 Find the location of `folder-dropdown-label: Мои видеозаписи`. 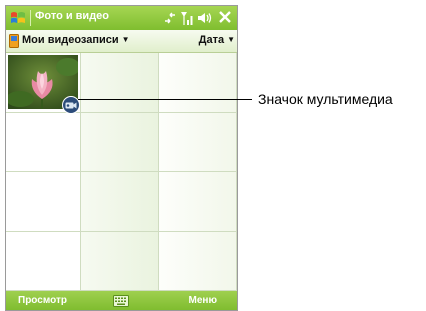

folder-dropdown-label: Мои видеозаписи is located at coordinates (70, 40).